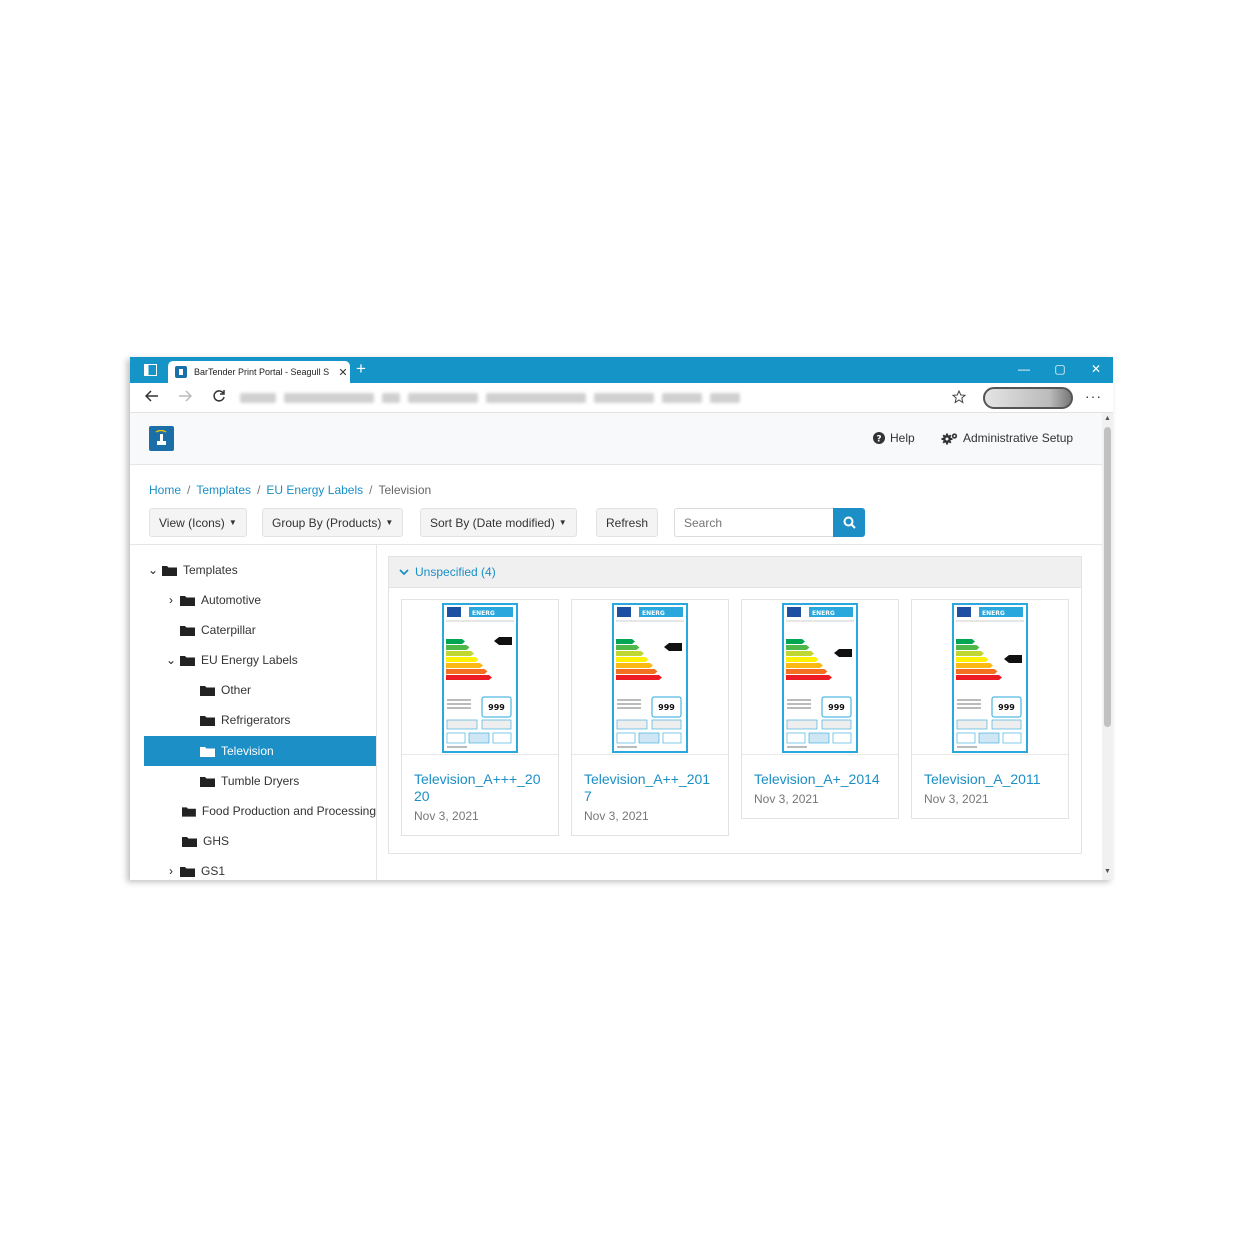 Image resolution: width=1240 pixels, height=1240 pixels. I want to click on tree-item-eu-energy-labels: ⌄ EU Energy Labels, so click(269, 660).